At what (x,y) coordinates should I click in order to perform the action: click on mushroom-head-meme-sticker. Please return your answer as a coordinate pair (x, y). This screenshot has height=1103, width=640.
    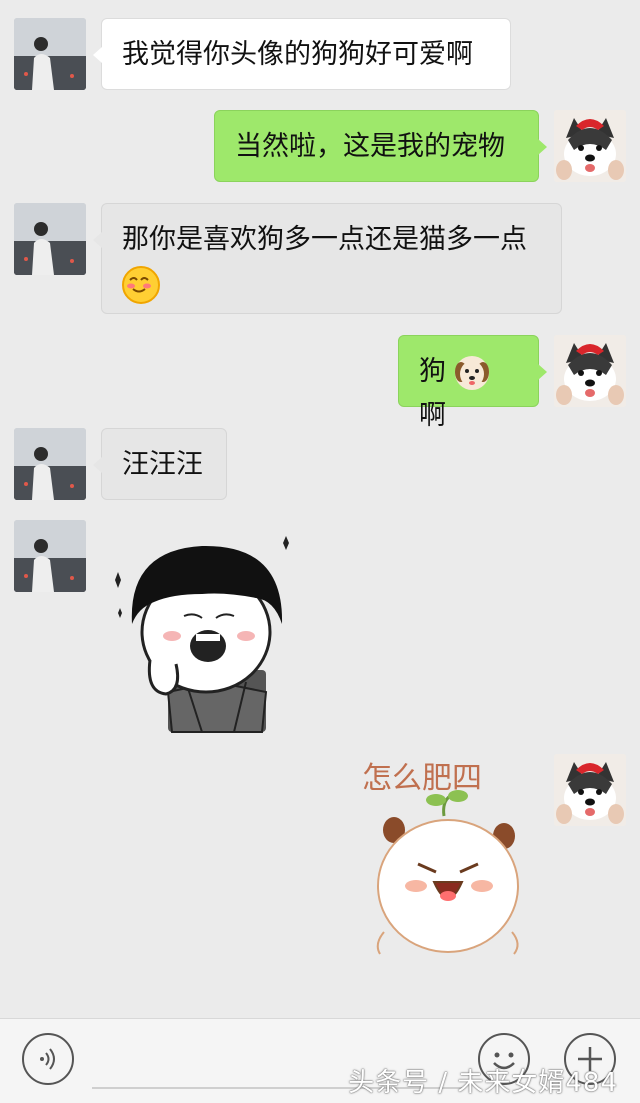
    Looking at the image, I should click on (206, 634).